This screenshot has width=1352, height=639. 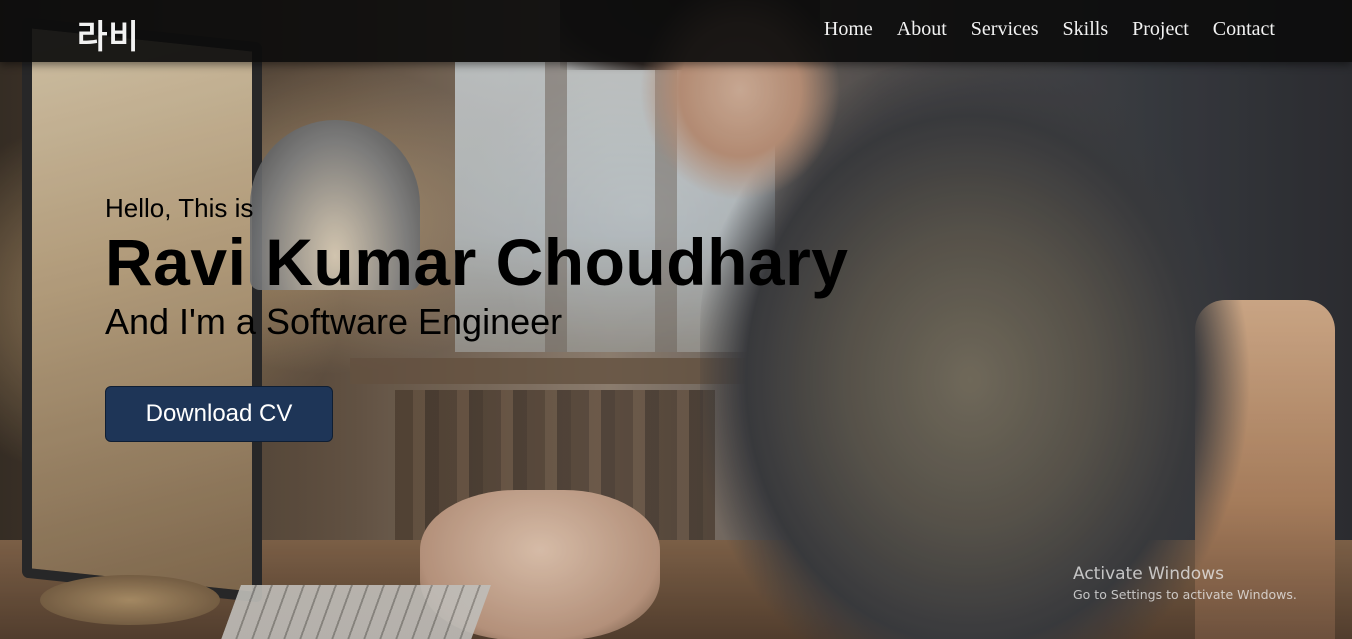 What do you see at coordinates (477, 262) in the screenshot?
I see `hero-name: Ravi Kumar Choudhary` at bounding box center [477, 262].